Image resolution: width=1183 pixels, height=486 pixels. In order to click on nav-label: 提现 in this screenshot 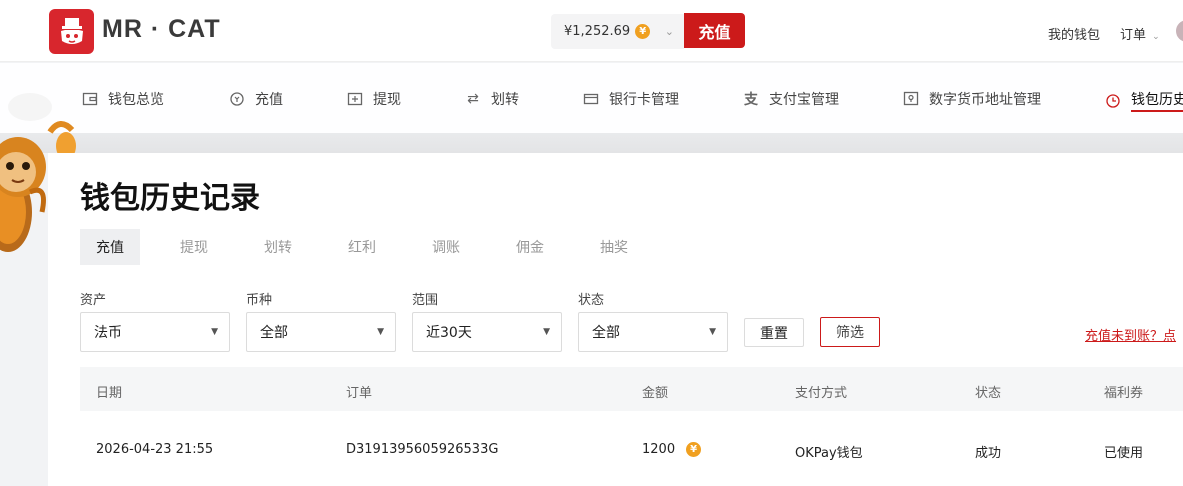, I will do `click(387, 100)`.